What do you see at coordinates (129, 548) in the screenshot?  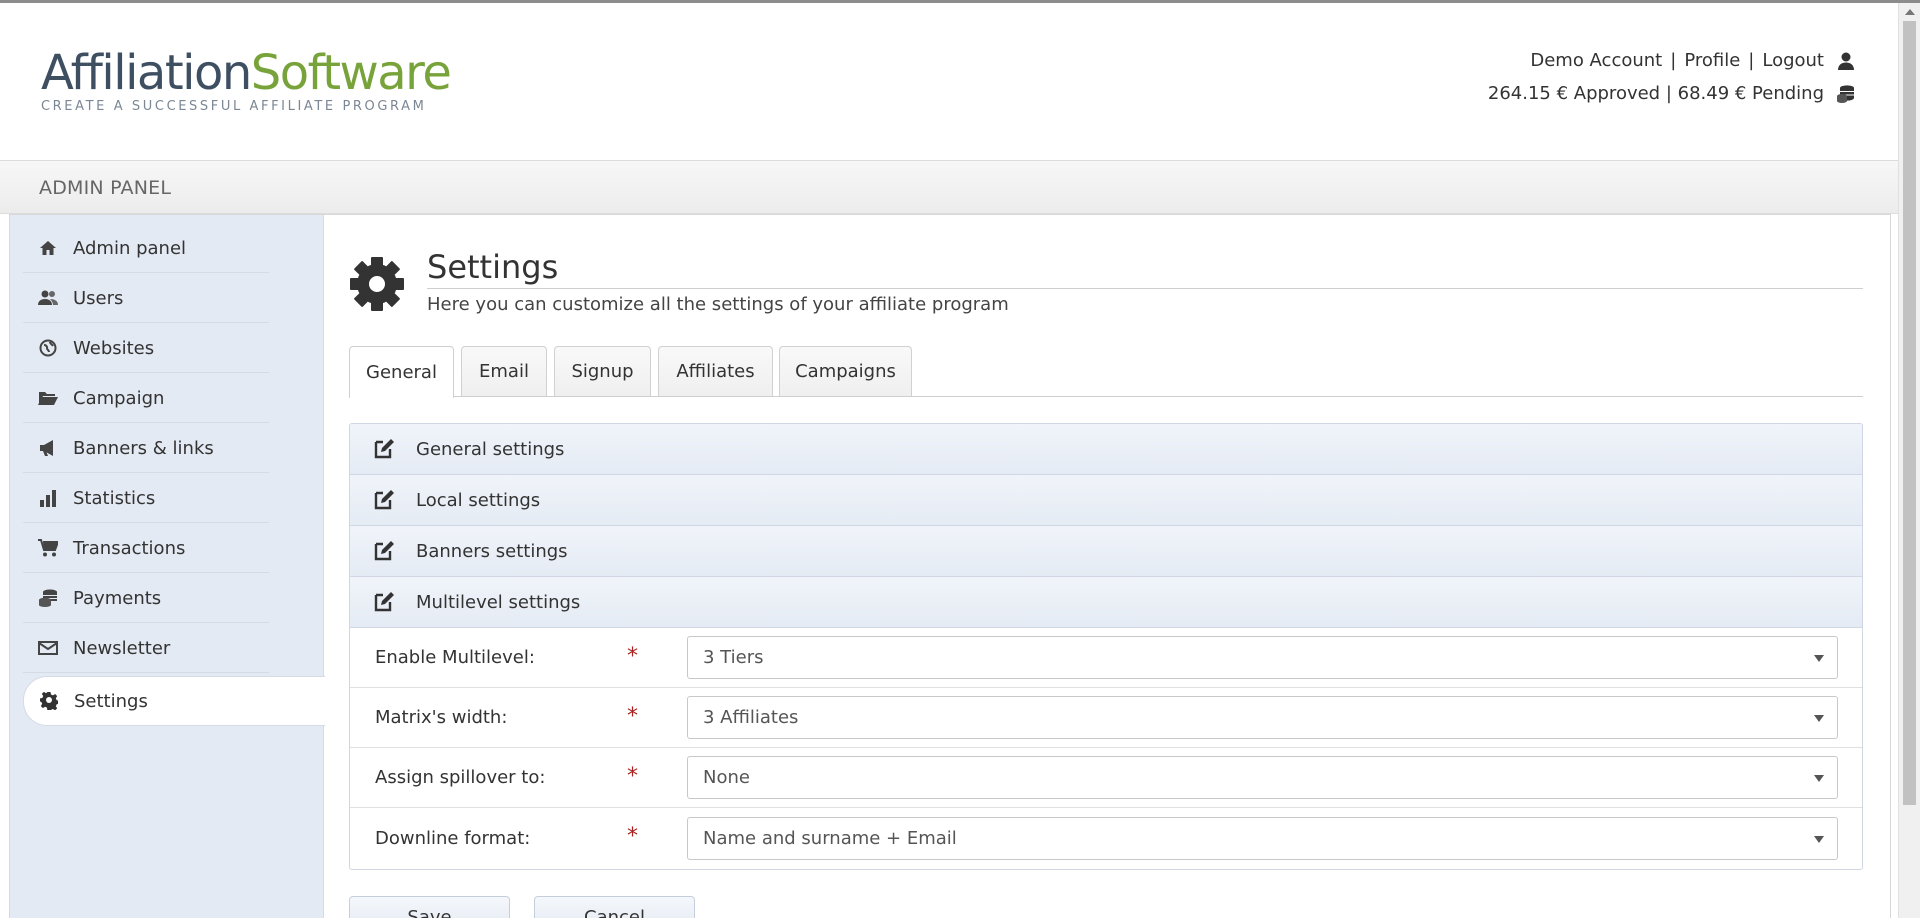 I see `sidebar-item-label: Transactions` at bounding box center [129, 548].